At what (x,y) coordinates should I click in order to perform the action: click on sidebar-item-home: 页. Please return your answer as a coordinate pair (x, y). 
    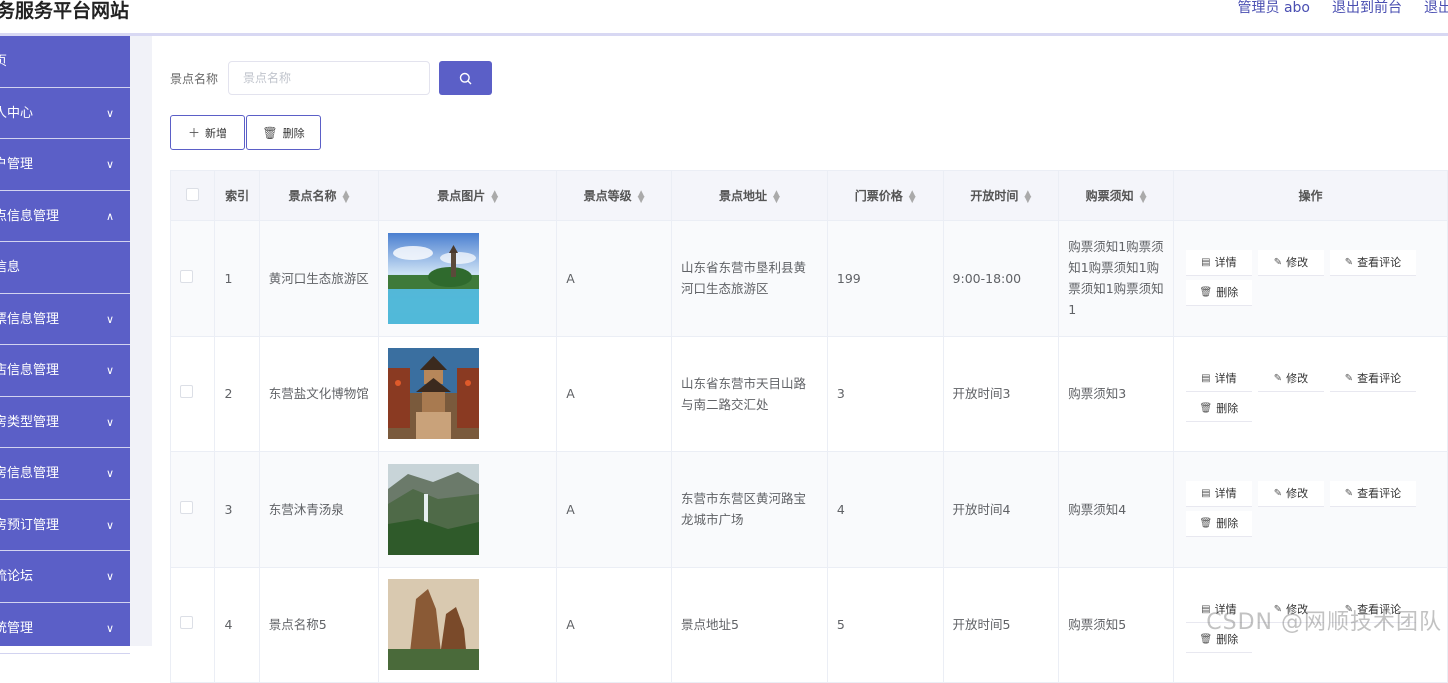
    Looking at the image, I should click on (65, 62).